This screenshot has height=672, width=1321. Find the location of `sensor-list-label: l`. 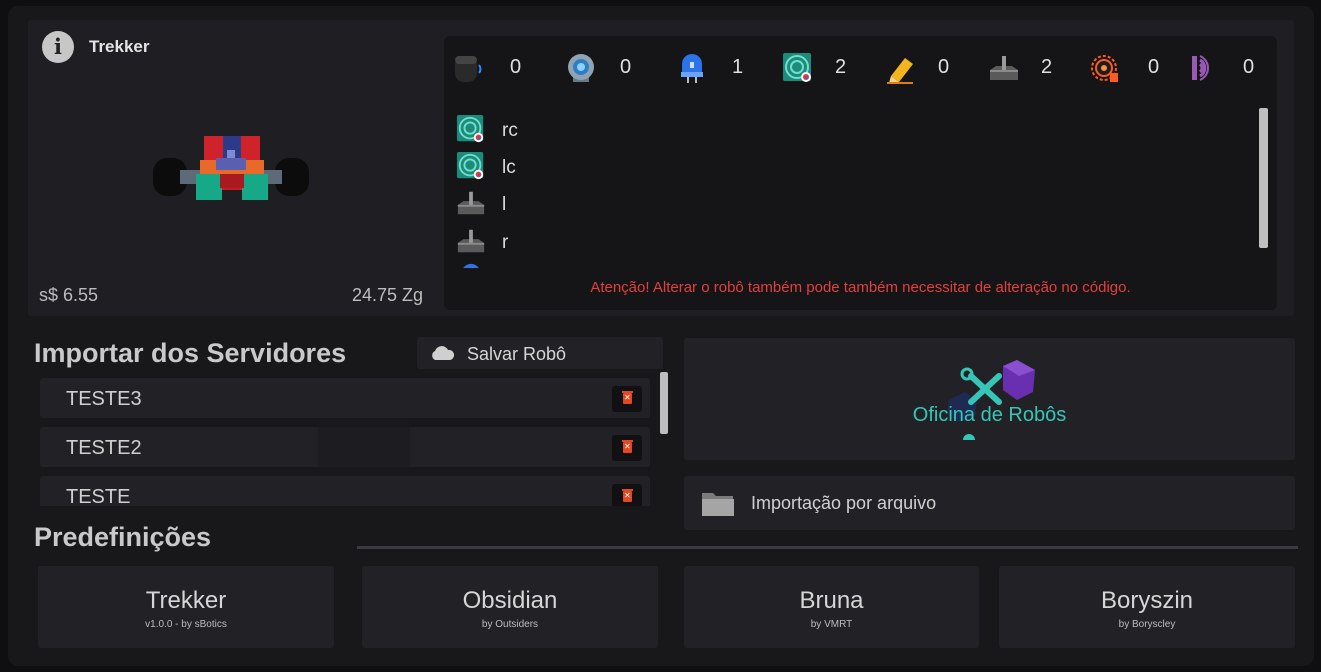

sensor-list-label: l is located at coordinates (504, 204).